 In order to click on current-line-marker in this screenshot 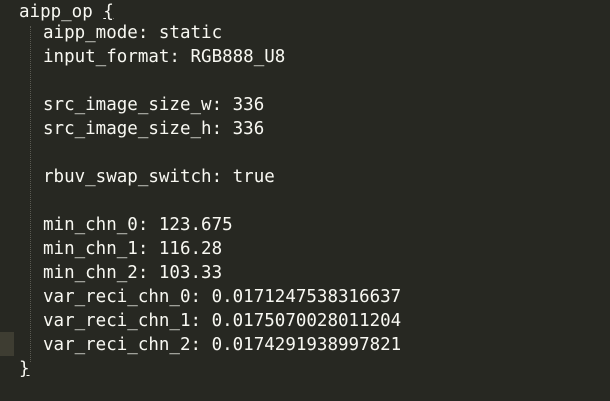, I will do `click(7, 344)`.